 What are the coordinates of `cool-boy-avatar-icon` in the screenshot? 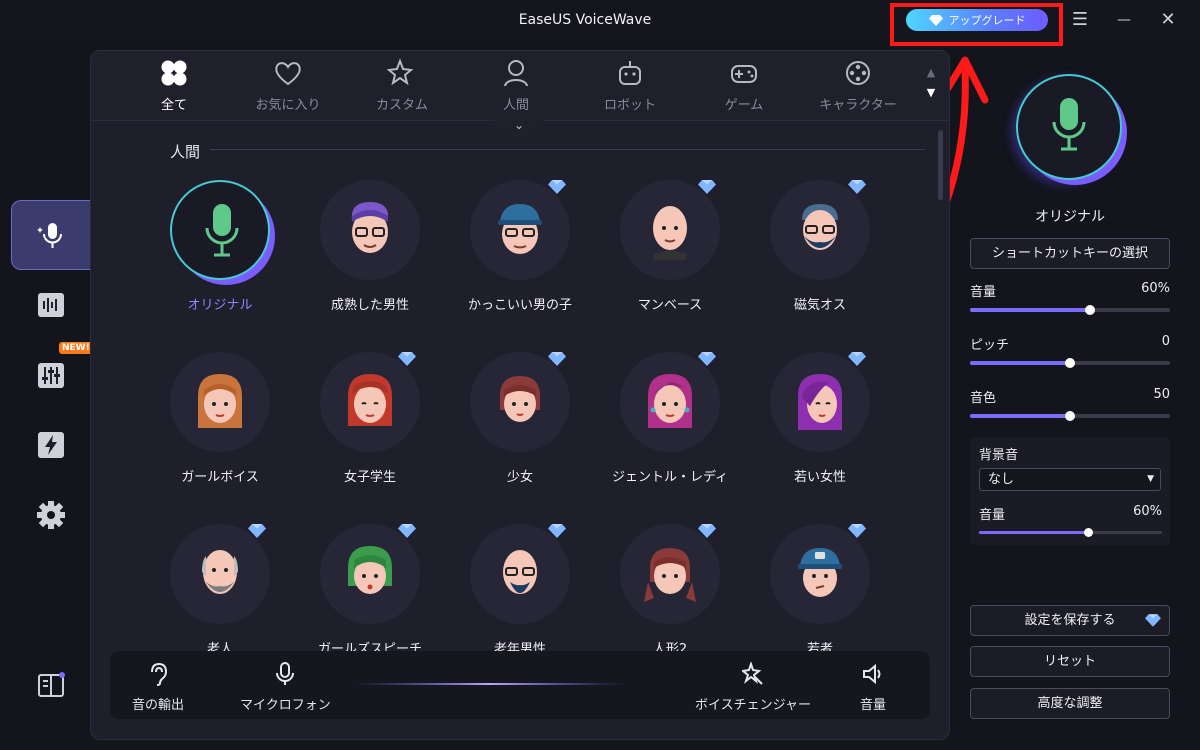 It's located at (520, 229).